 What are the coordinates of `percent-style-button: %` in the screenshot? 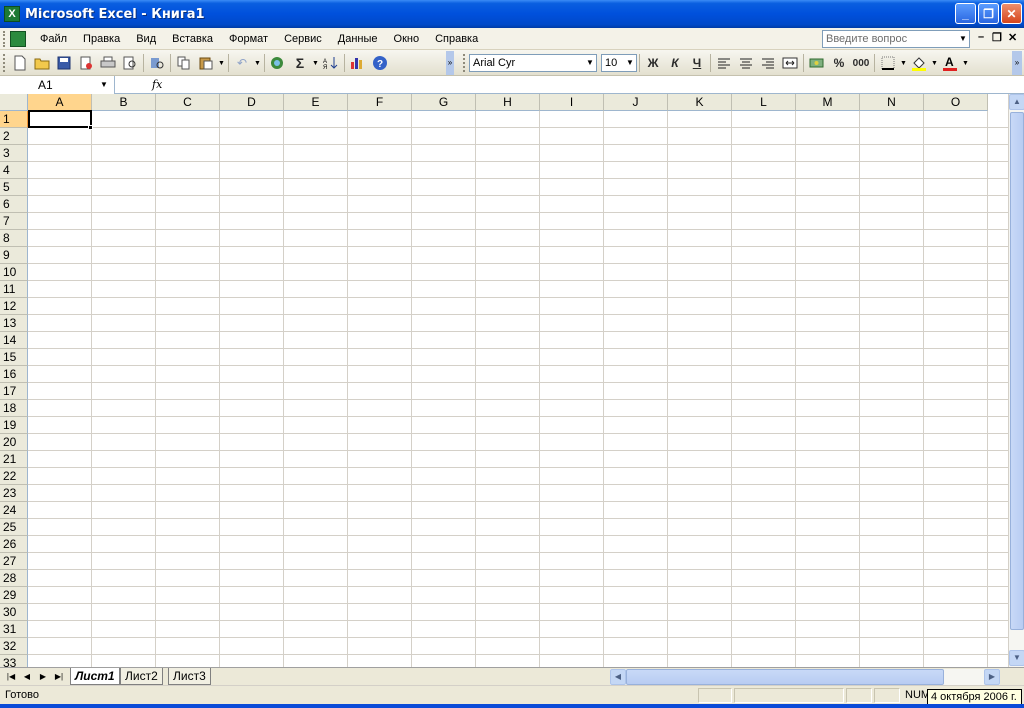 It's located at (839, 63).